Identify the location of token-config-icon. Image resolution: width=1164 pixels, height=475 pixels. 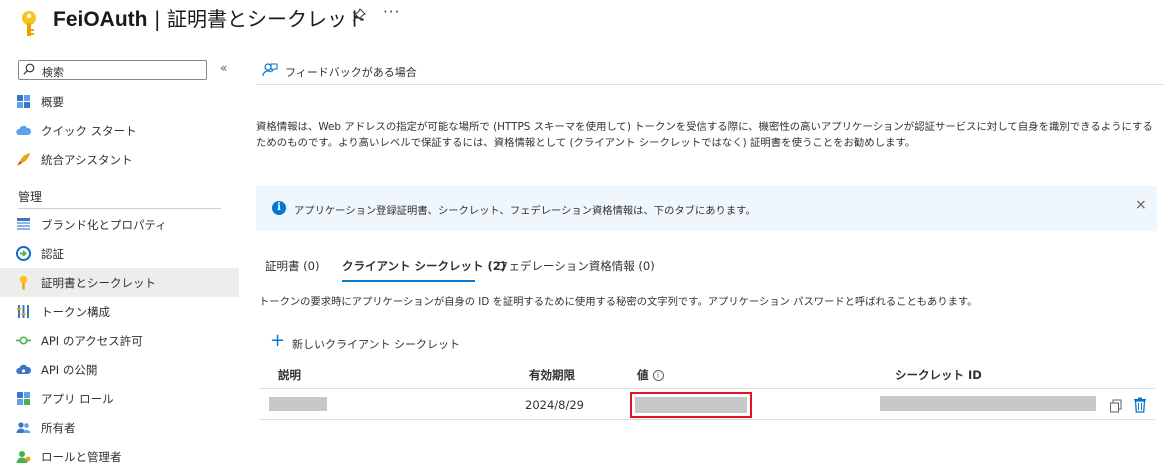
(23, 311).